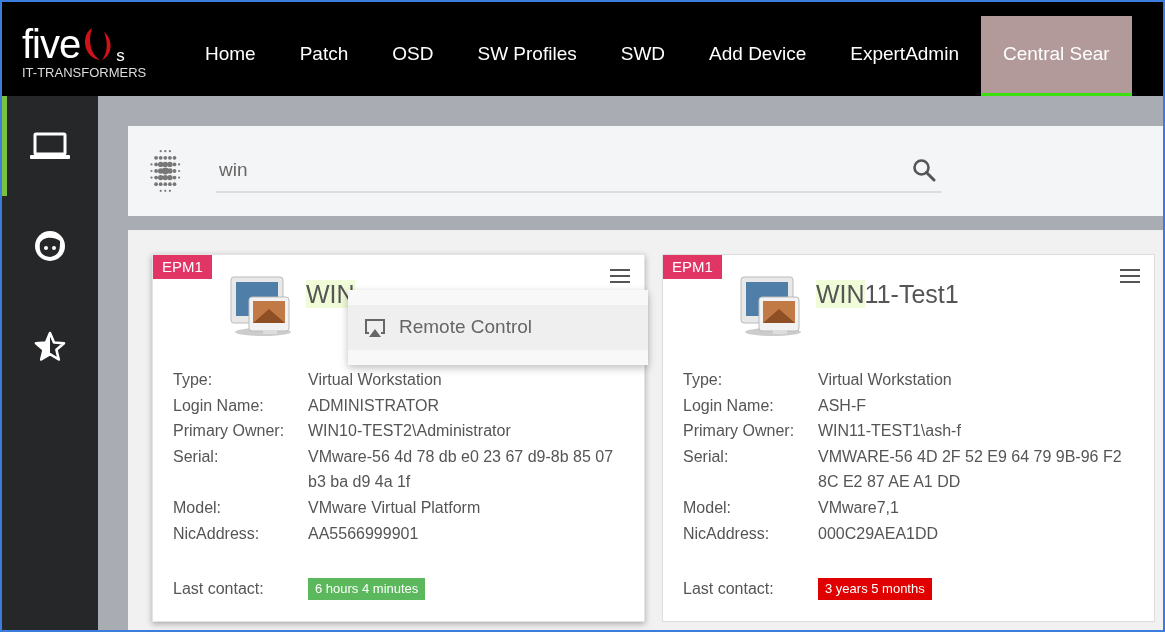 The image size is (1165, 632). What do you see at coordinates (375, 327) in the screenshot?
I see `screen-cast-icon` at bounding box center [375, 327].